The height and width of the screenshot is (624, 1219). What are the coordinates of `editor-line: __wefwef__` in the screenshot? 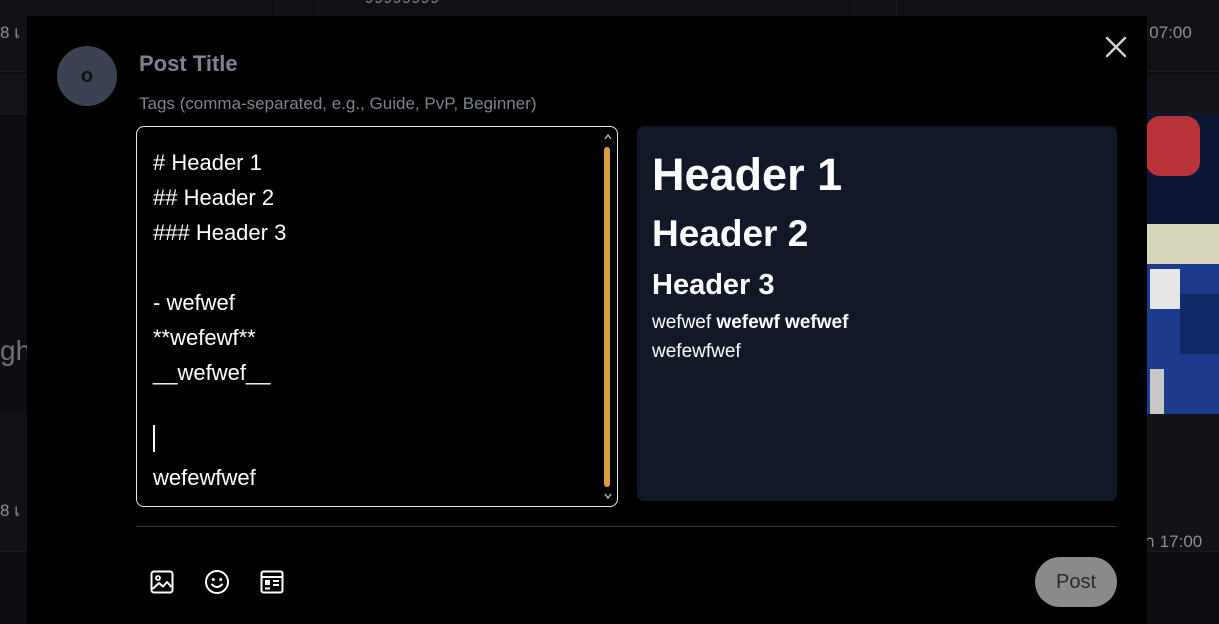 It's located at (212, 372).